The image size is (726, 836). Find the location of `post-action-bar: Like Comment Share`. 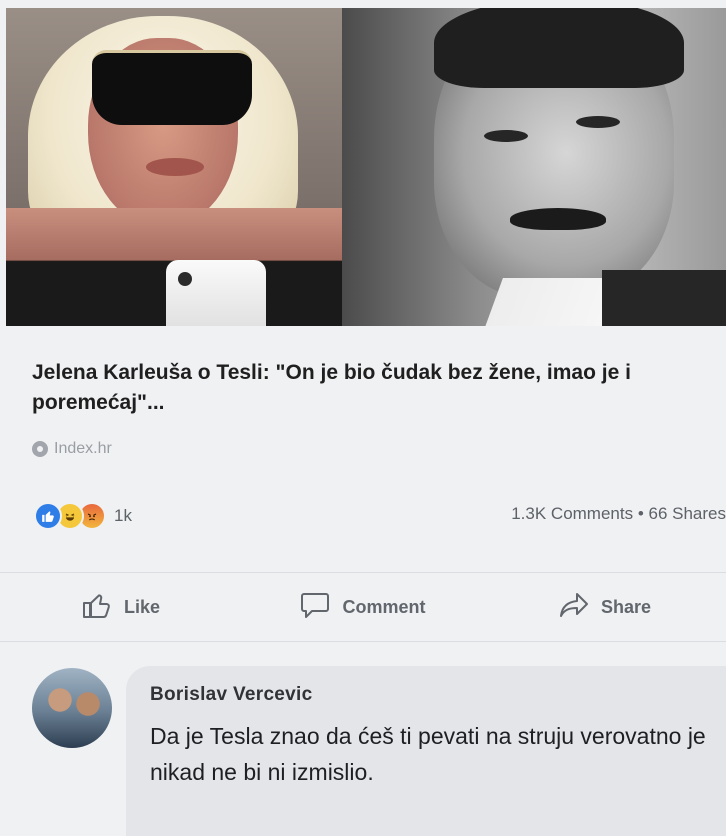

post-action-bar: Like Comment Share is located at coordinates (363, 607).